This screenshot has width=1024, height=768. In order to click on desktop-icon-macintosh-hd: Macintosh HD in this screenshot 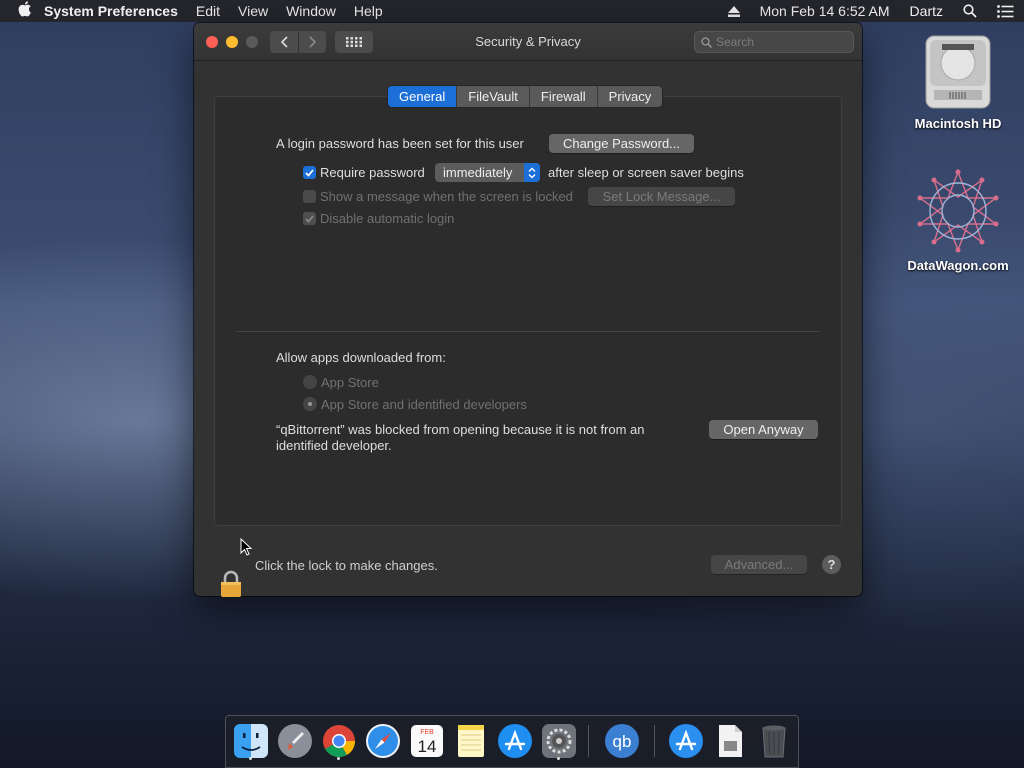, I will do `click(958, 81)`.